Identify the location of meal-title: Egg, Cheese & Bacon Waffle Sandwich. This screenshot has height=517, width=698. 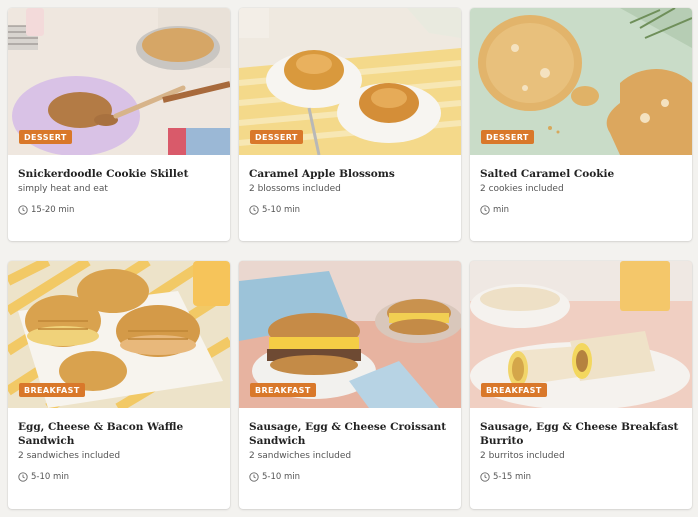
(119, 434).